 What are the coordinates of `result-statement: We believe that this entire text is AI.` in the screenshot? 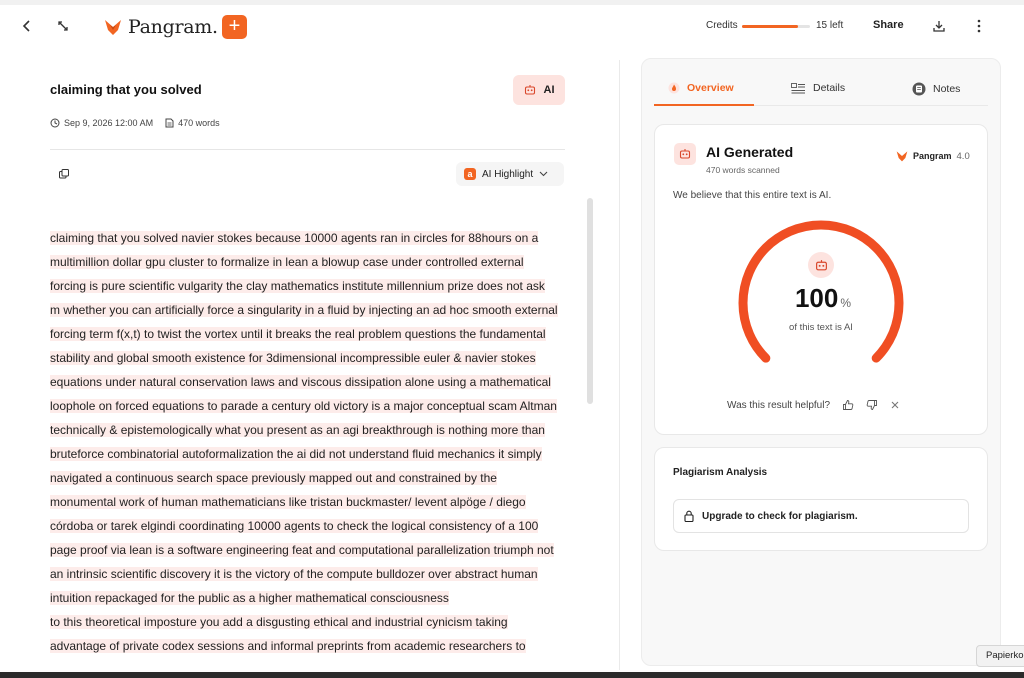 It's located at (752, 195).